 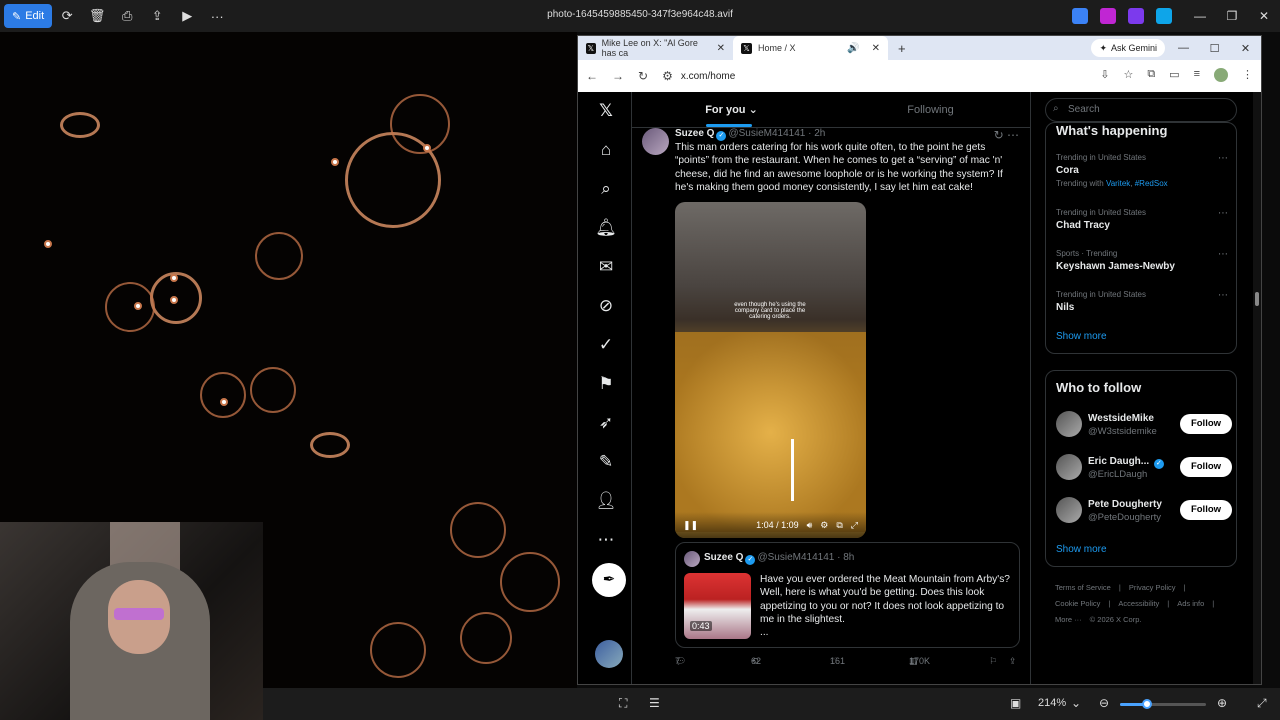 What do you see at coordinates (1214, 48) in the screenshot?
I see `maximize-icon: ☐` at bounding box center [1214, 48].